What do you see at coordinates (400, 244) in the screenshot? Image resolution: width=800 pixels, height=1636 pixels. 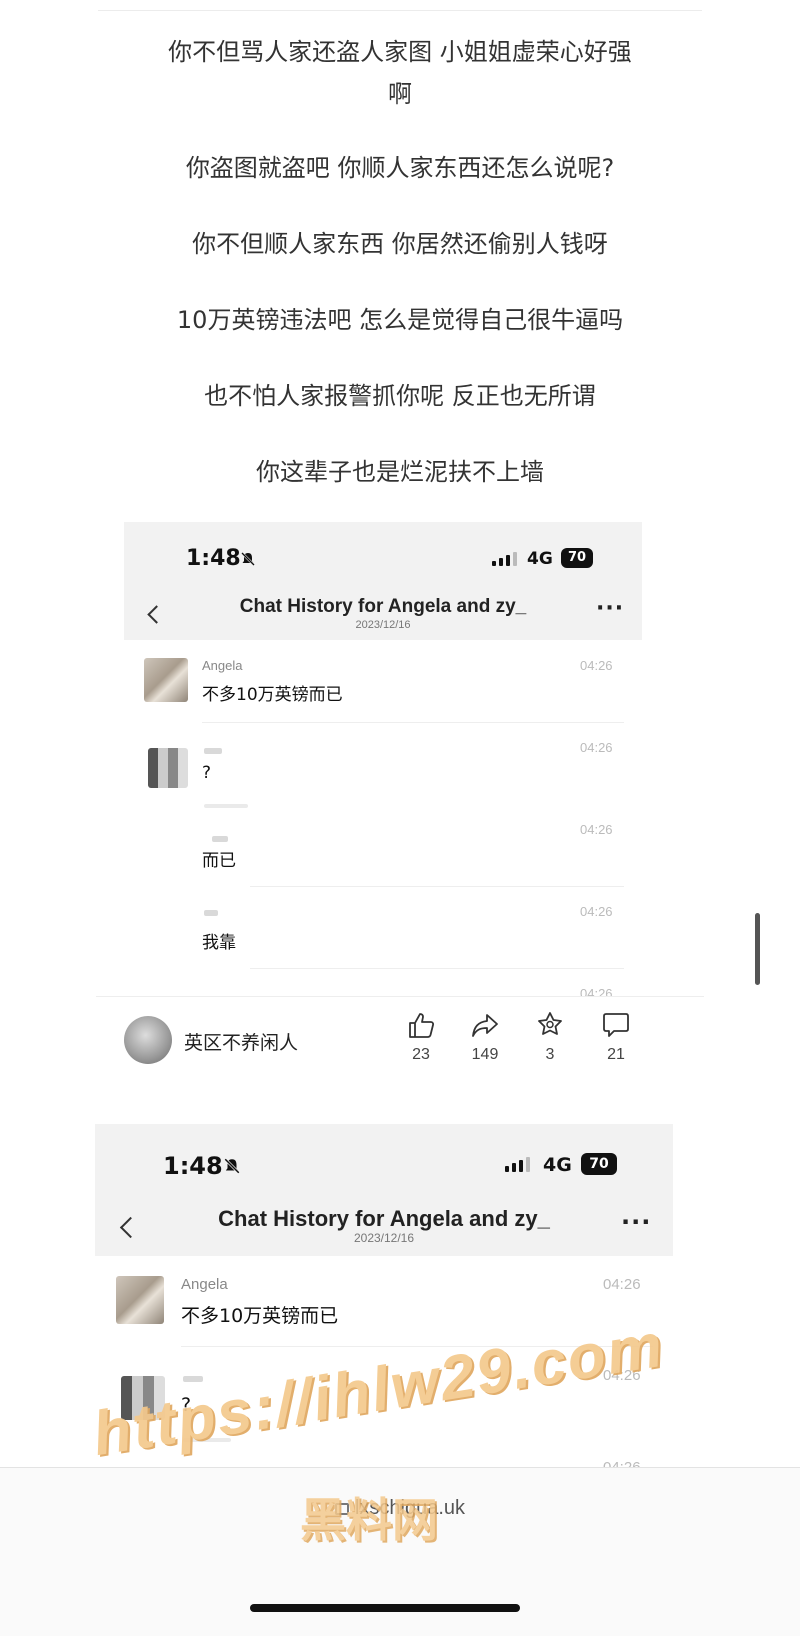 I see `text-line-4: 你不但顺人家东西 你居然还偷别人钱呀` at bounding box center [400, 244].